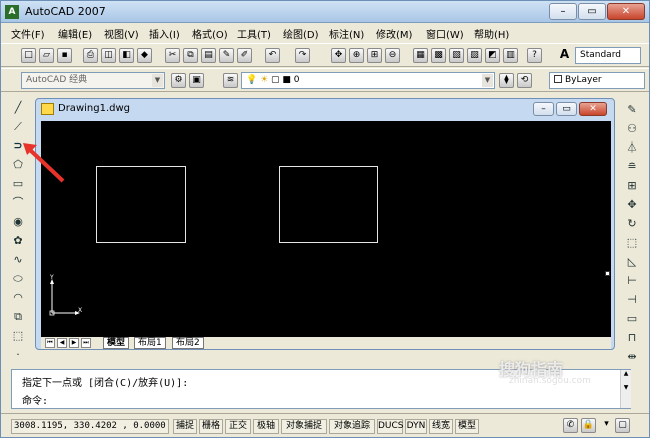 The height and width of the screenshot is (438, 650). Describe the element at coordinates (304, 426) in the screenshot. I see `osnap-toggle: 对象捕捉` at that location.